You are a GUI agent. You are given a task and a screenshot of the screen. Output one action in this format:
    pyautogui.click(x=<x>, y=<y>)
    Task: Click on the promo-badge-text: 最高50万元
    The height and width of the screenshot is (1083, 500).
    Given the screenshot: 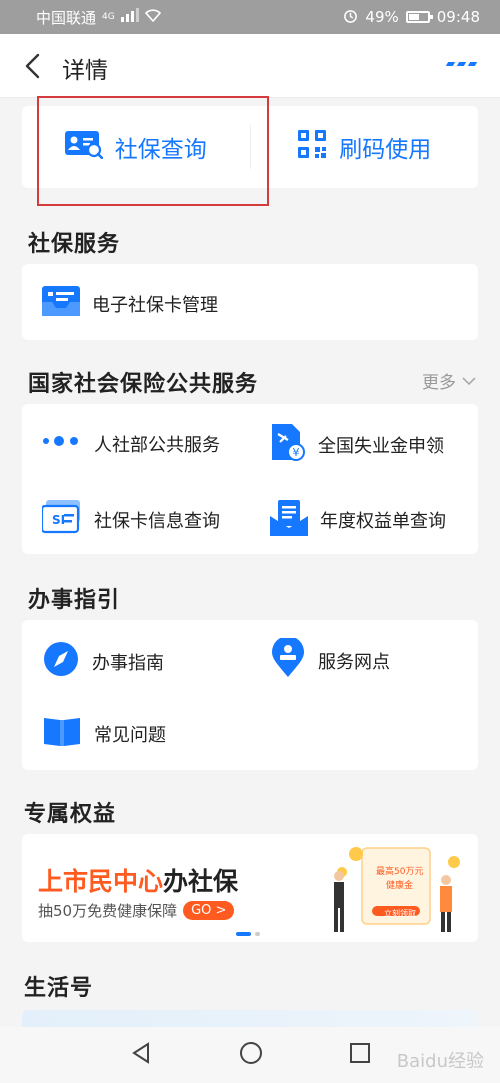 What is the action you would take?
    pyautogui.click(x=400, y=872)
    